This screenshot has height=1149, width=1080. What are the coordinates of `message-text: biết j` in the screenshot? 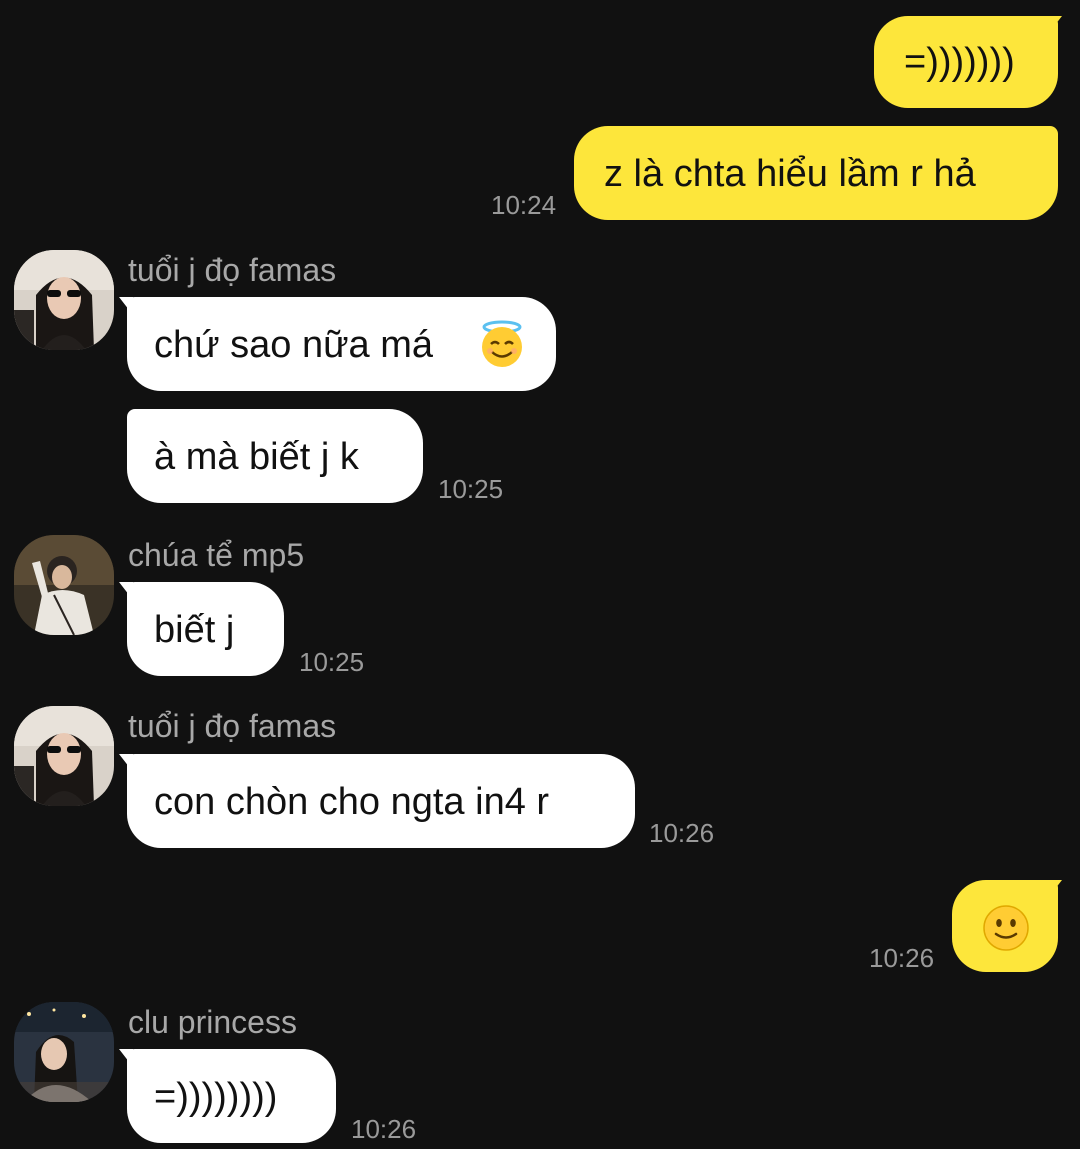 It's located at (194, 630).